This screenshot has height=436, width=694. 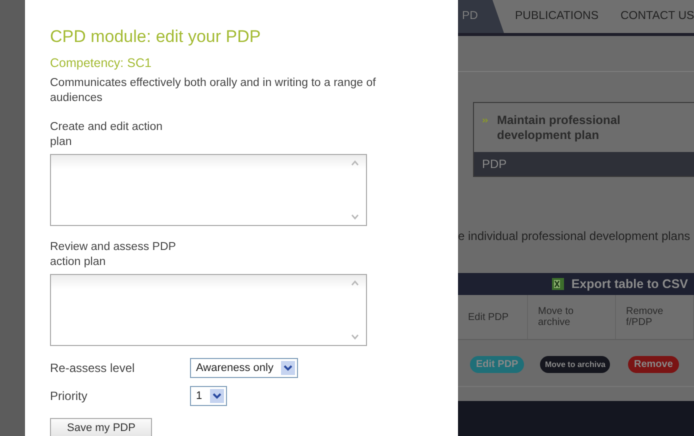 I want to click on column-header: Edit PDP, so click(x=493, y=317).